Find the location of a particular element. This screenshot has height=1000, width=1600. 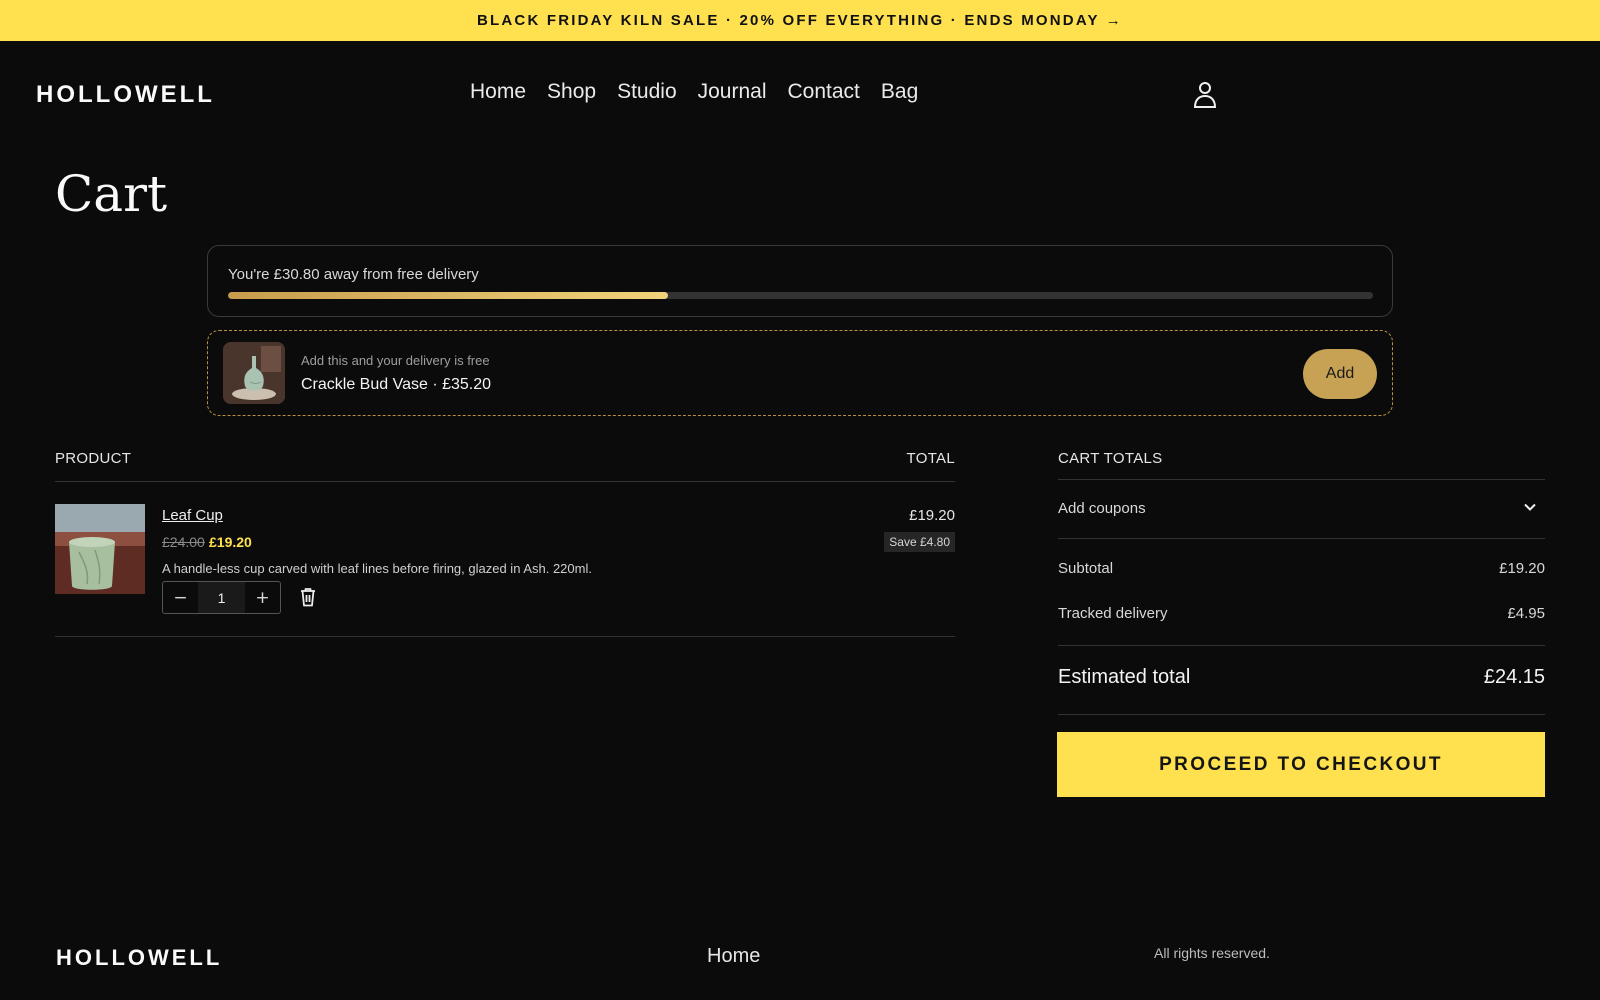

free-delivery-progress: You're £30.80 away from free delivery is located at coordinates (800, 281).